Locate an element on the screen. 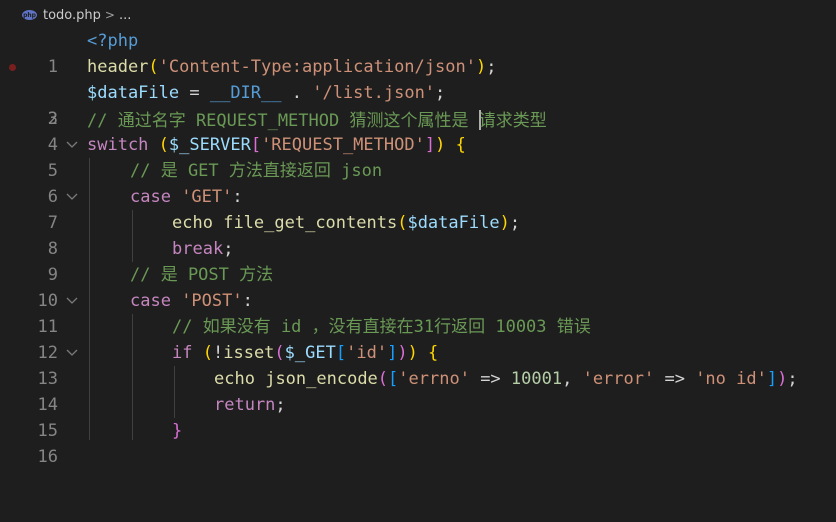 Image resolution: width=836 pixels, height=522 pixels. code-line: 6 // 是 GET 方法直接返回 json is located at coordinates (418, 182).